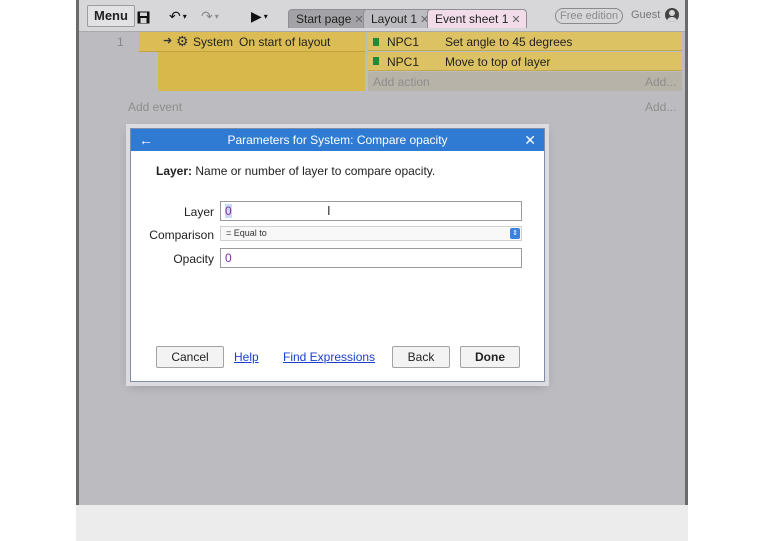  What do you see at coordinates (210, 16) in the screenshot?
I see `redo-icon: ↷ ▾` at bounding box center [210, 16].